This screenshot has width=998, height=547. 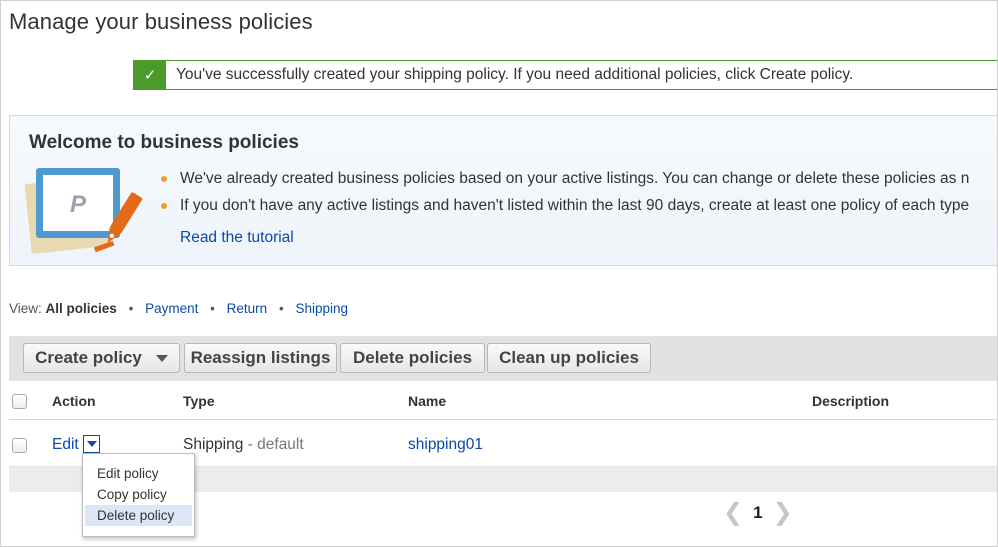 I want to click on table-header: Action Type Name Description, so click(x=503, y=400).